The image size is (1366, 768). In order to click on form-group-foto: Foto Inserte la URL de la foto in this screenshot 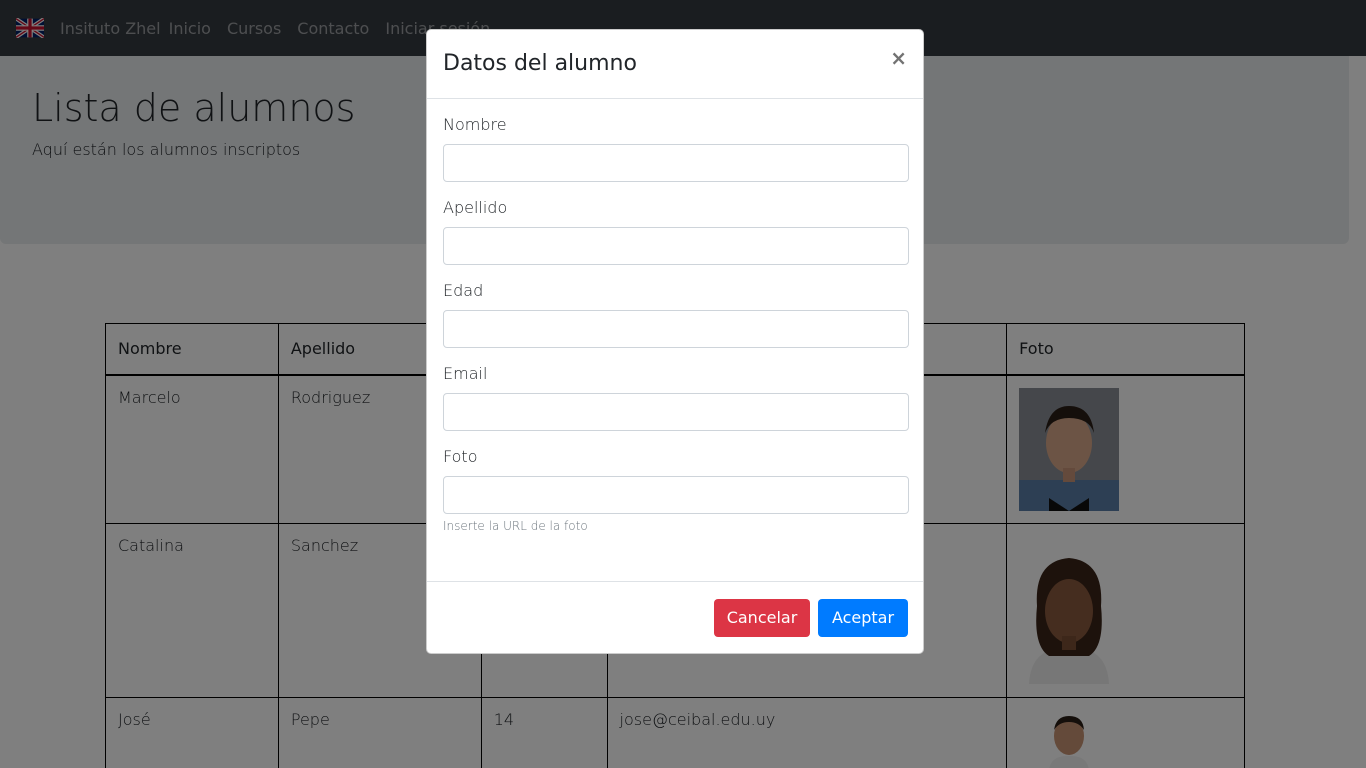, I will do `click(676, 490)`.